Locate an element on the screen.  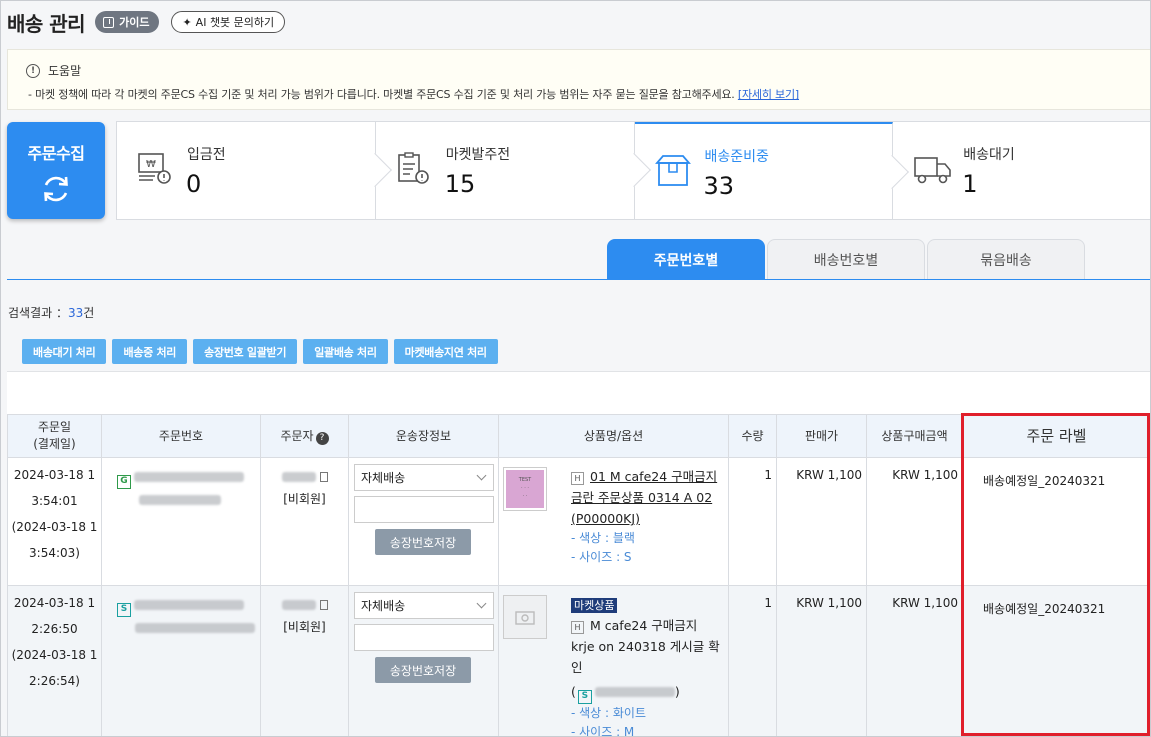
tab-bundle-shipping: 묶음배송 is located at coordinates (1006, 259).